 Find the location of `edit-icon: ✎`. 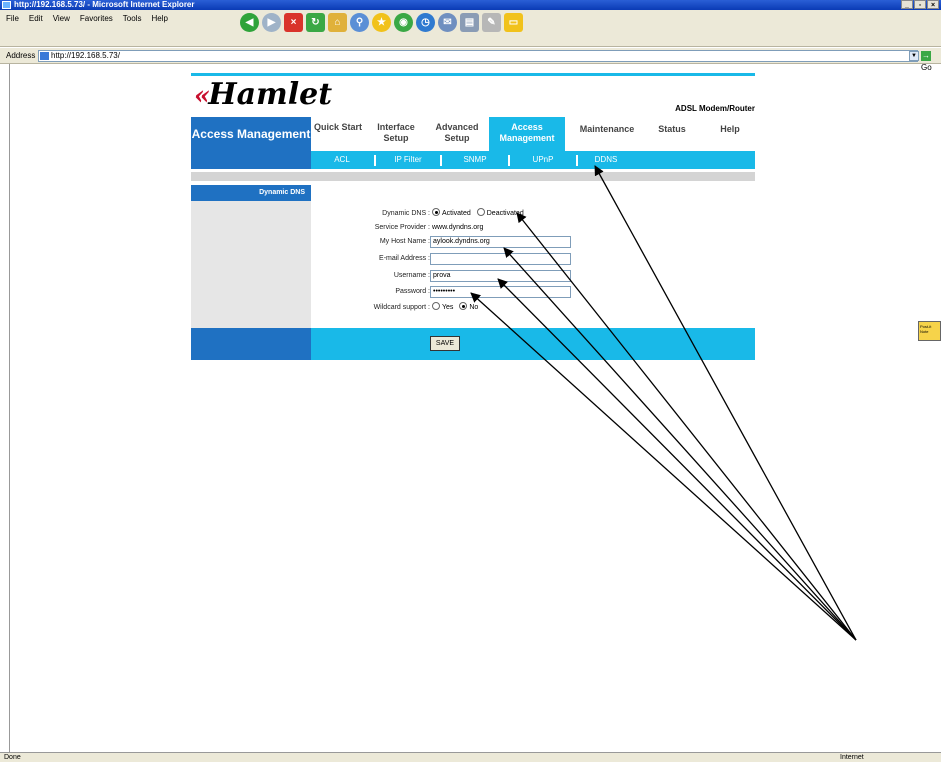

edit-icon: ✎ is located at coordinates (491, 22).